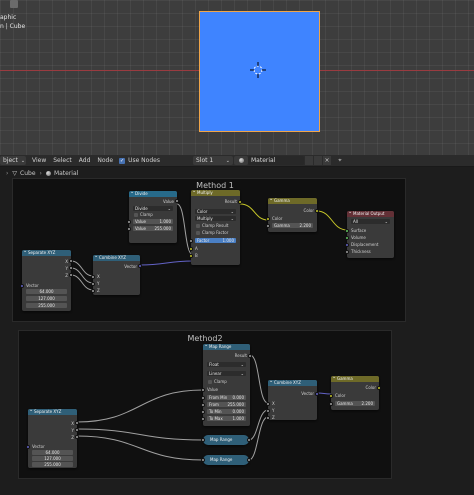  What do you see at coordinates (66, 173) in the screenshot?
I see `breadcrumb-material: Material` at bounding box center [66, 173].